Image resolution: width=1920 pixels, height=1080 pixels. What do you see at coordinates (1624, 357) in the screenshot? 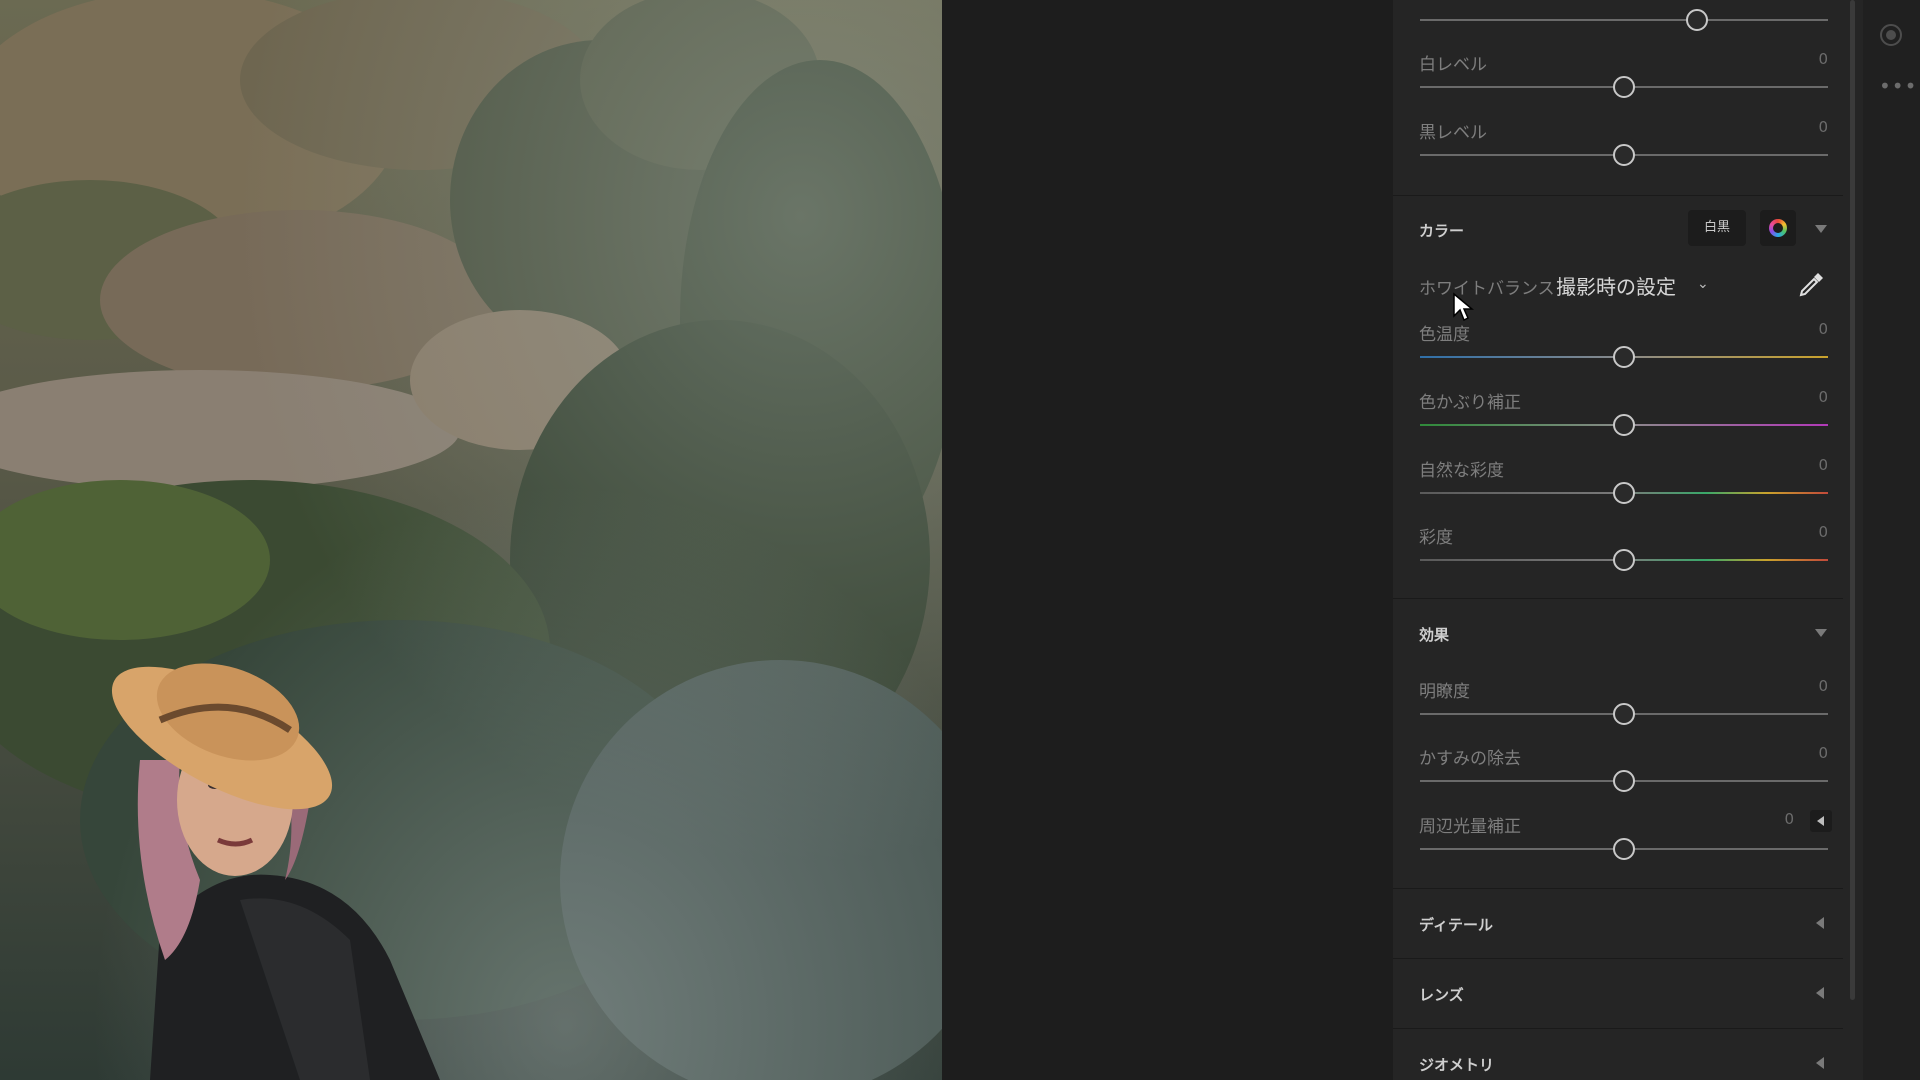
I see `temp-thumb` at bounding box center [1624, 357].